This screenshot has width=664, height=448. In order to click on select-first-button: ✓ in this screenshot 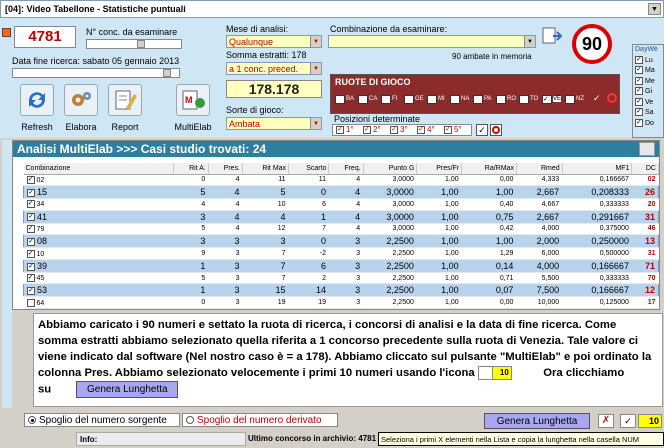, I will do `click(628, 421)`.